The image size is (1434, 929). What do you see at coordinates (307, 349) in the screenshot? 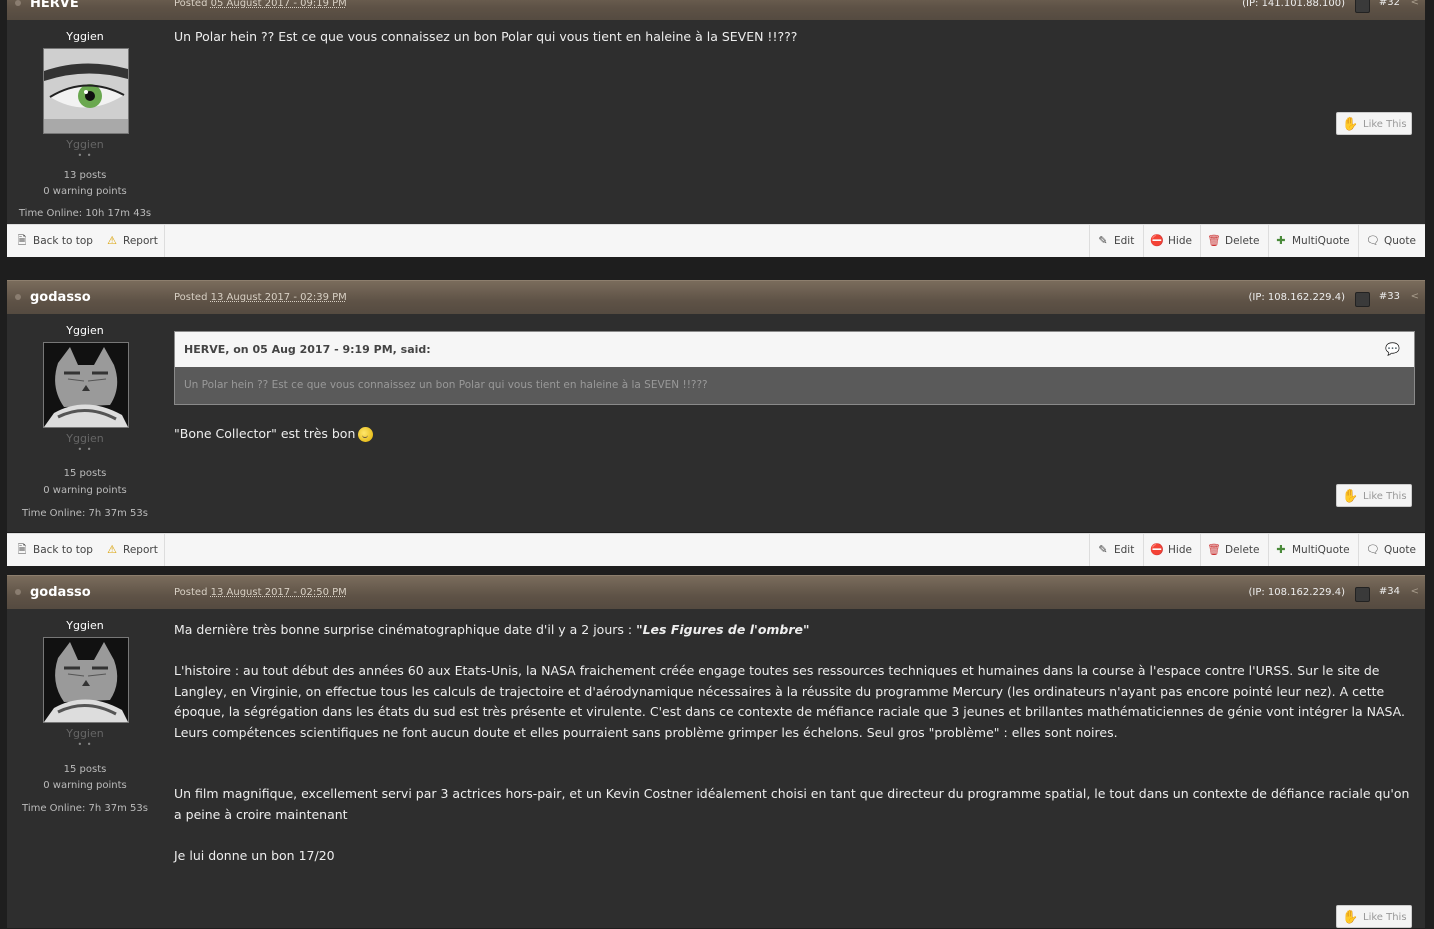
I see `quote-author: HERVE, on 05 Aug 2017 - 9:19 PM, said:` at bounding box center [307, 349].